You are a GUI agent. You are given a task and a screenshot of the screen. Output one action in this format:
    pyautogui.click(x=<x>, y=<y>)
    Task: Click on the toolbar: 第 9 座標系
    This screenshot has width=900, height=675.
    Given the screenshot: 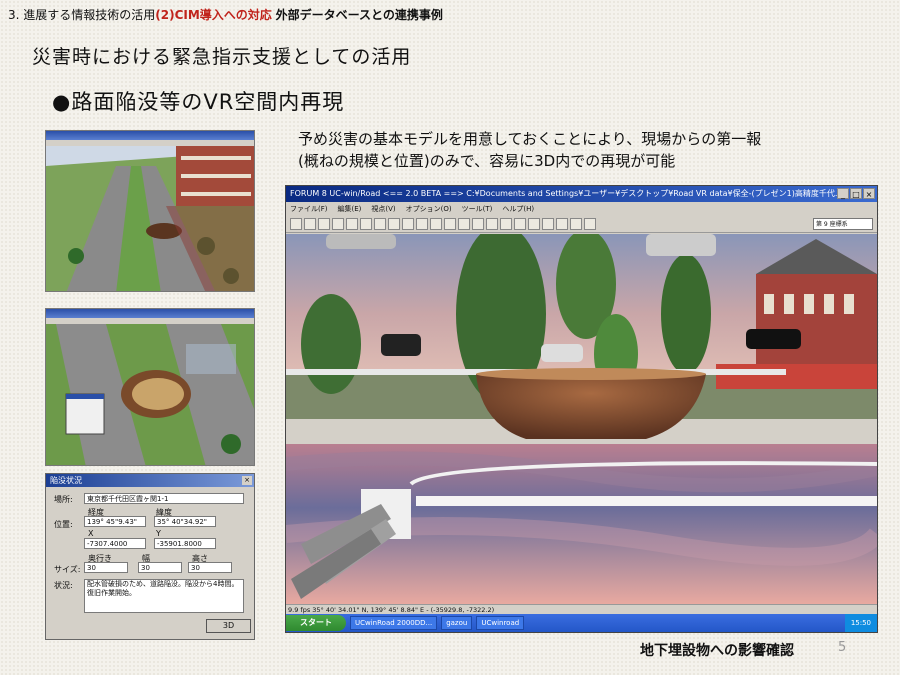 What is the action you would take?
    pyautogui.click(x=581, y=224)
    